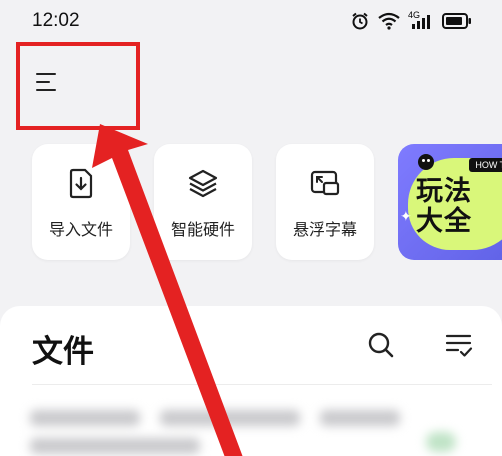 The width and height of the screenshot is (502, 456). What do you see at coordinates (325, 202) in the screenshot?
I see `quick-action-floating-subtitle: 悬浮字幕` at bounding box center [325, 202].